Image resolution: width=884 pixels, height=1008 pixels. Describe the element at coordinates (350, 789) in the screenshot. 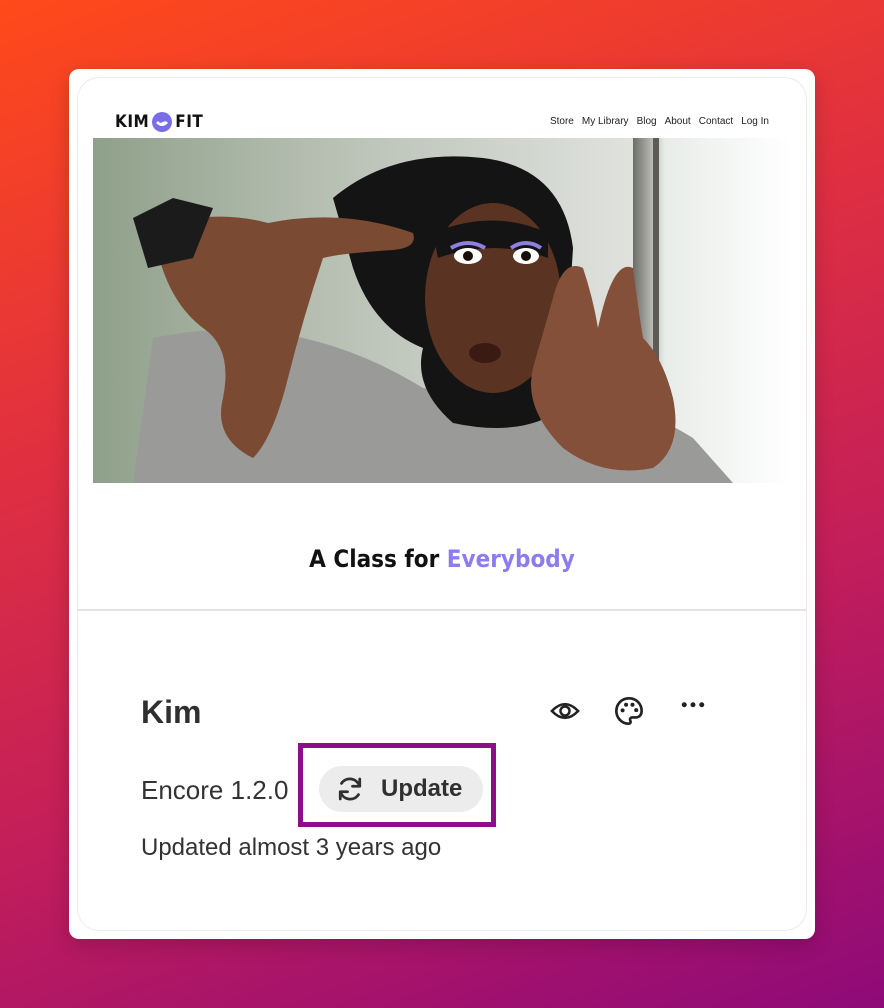

I see `refresh-icon` at that location.